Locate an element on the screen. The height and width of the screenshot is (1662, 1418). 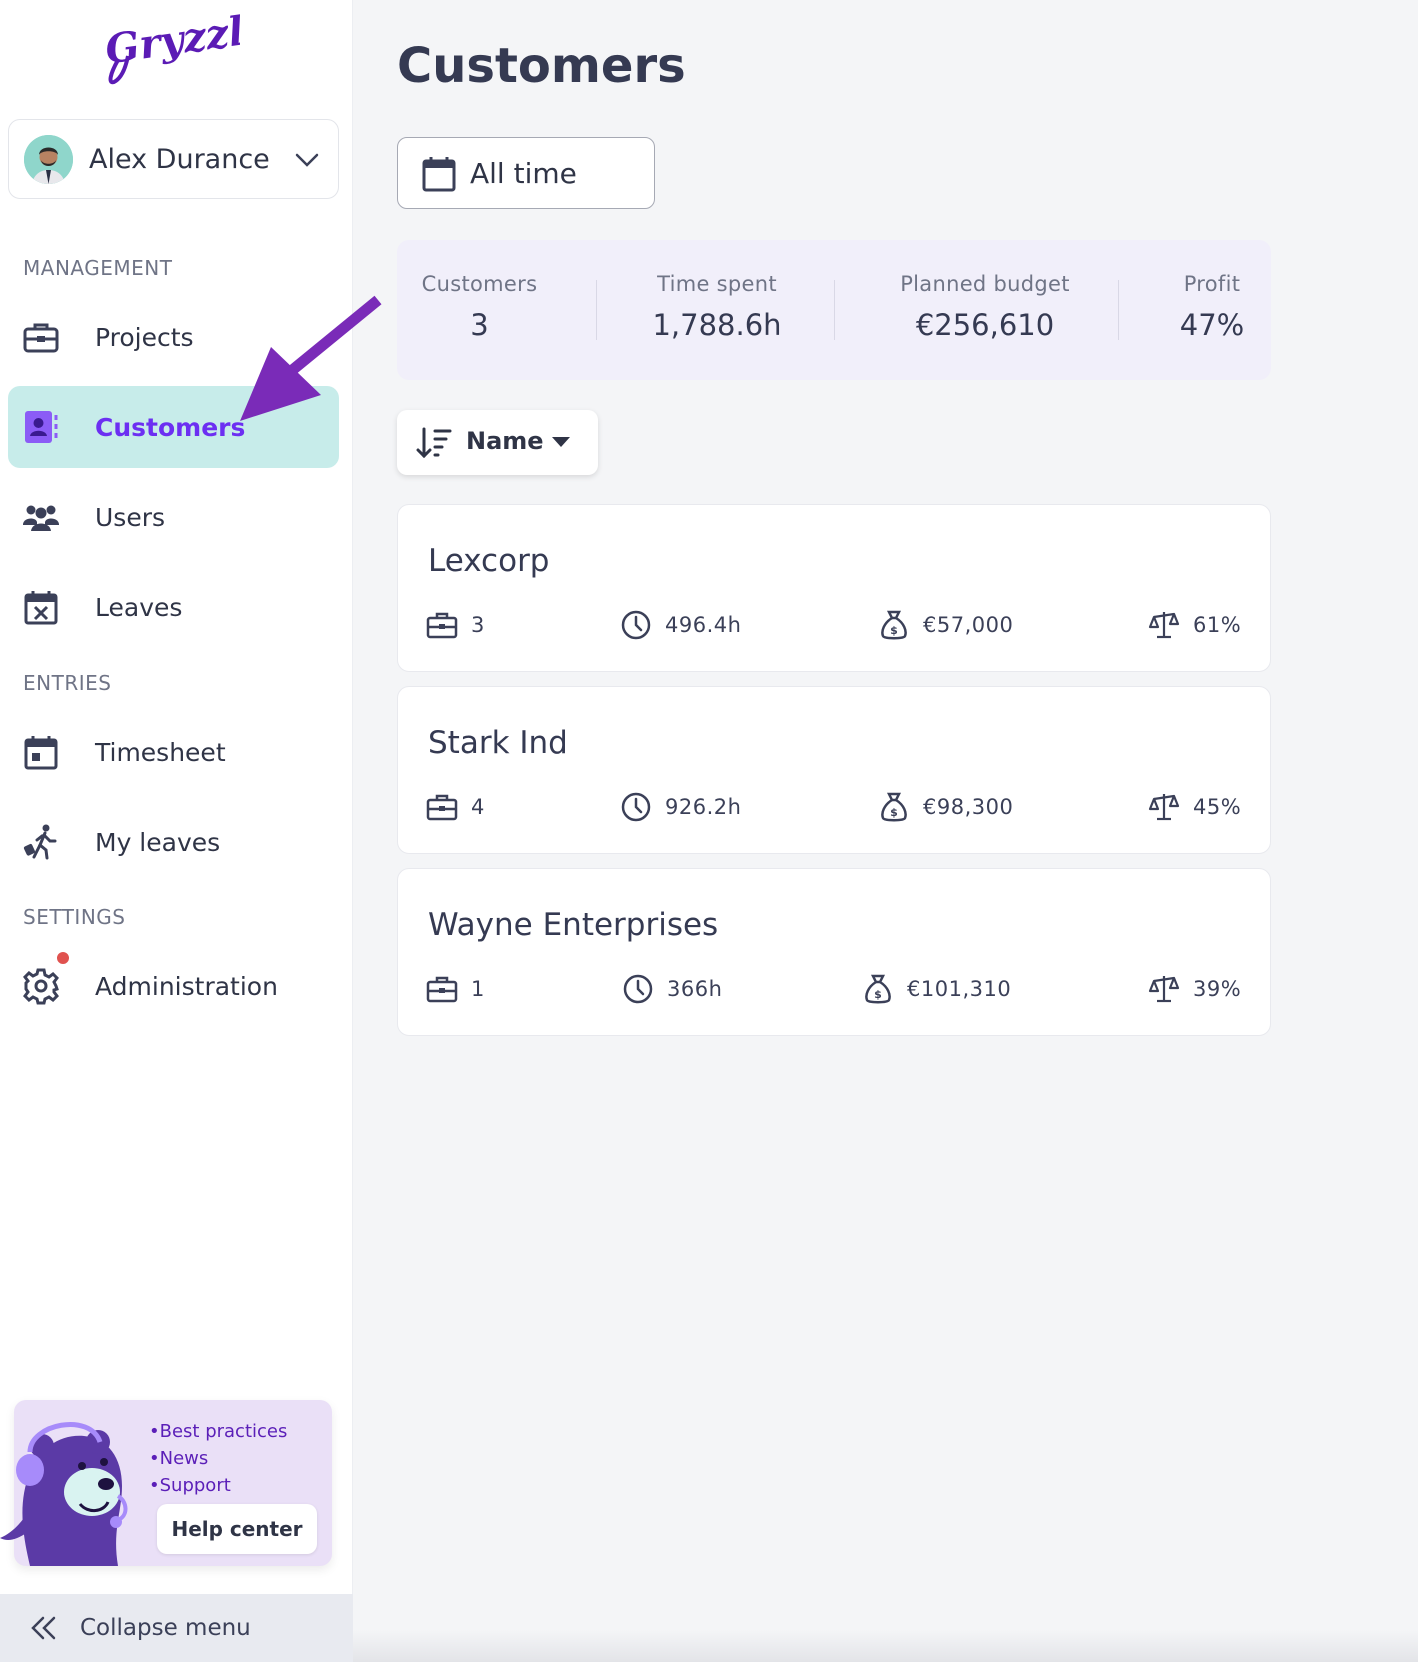
sidebar-item-timesheet: Timesheet is located at coordinates (173, 752).